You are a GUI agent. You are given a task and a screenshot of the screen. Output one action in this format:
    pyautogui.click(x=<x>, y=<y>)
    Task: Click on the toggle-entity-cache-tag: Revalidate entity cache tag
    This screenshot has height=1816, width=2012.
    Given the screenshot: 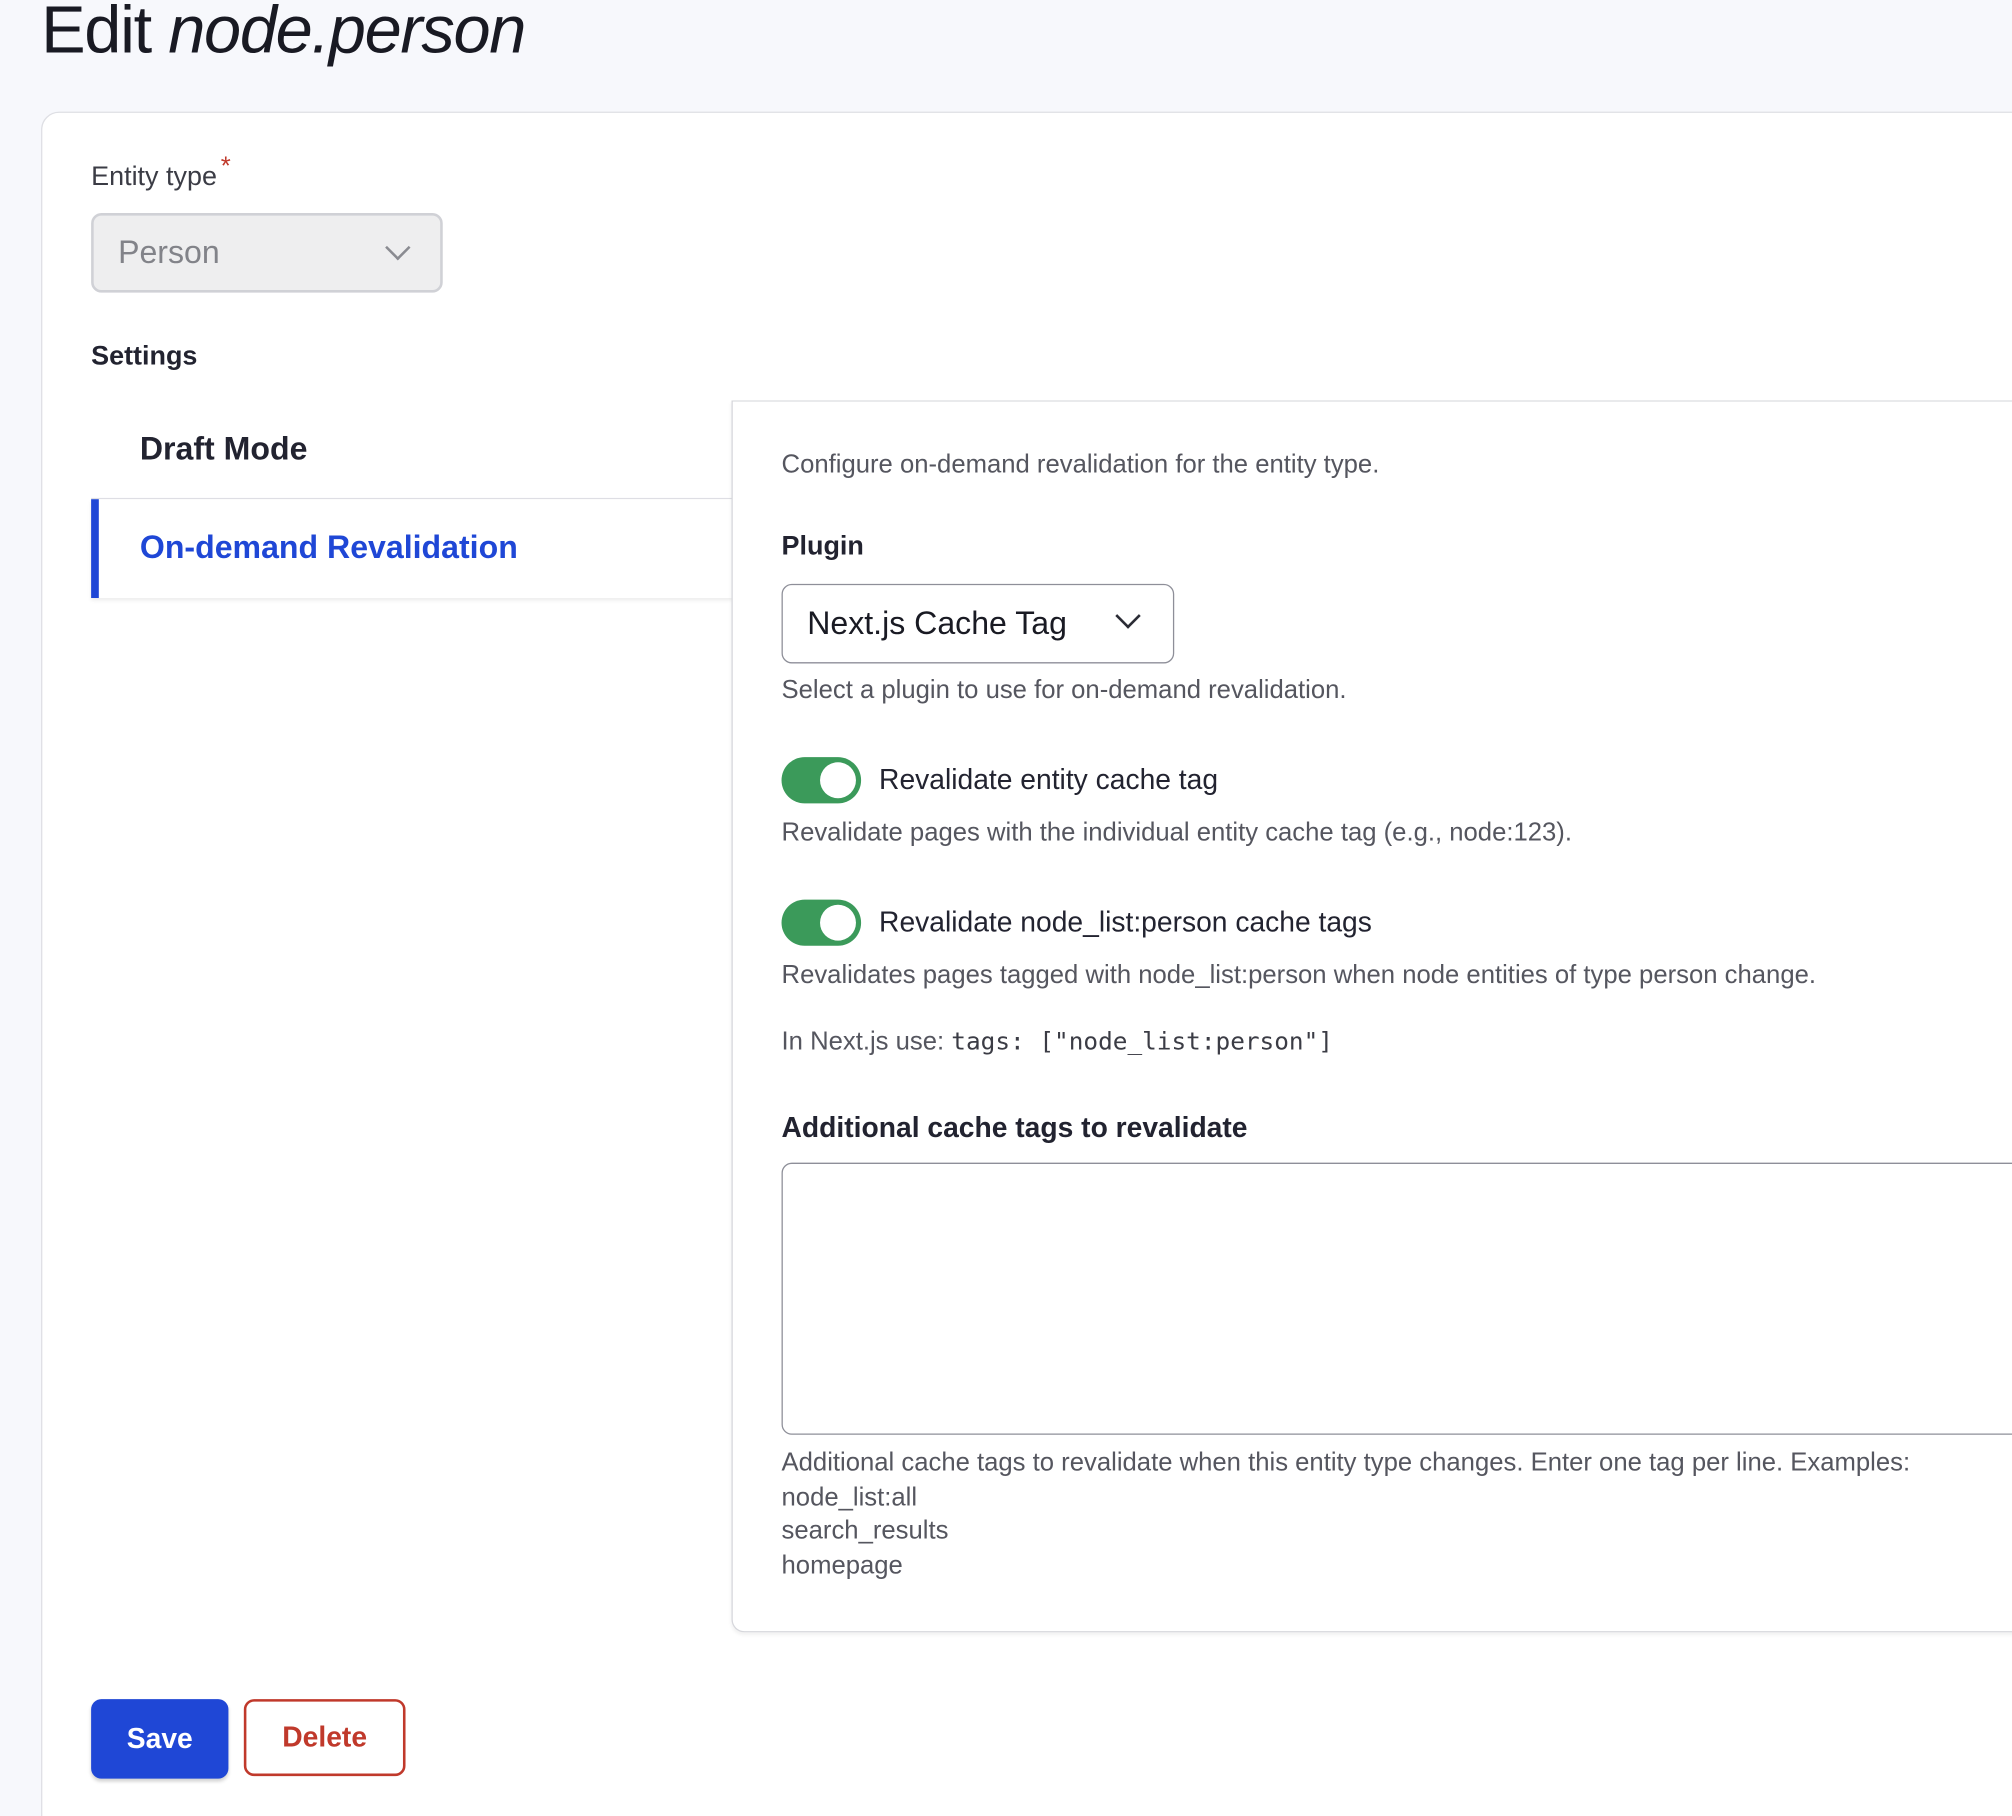 What is the action you would take?
    pyautogui.click(x=1000, y=780)
    